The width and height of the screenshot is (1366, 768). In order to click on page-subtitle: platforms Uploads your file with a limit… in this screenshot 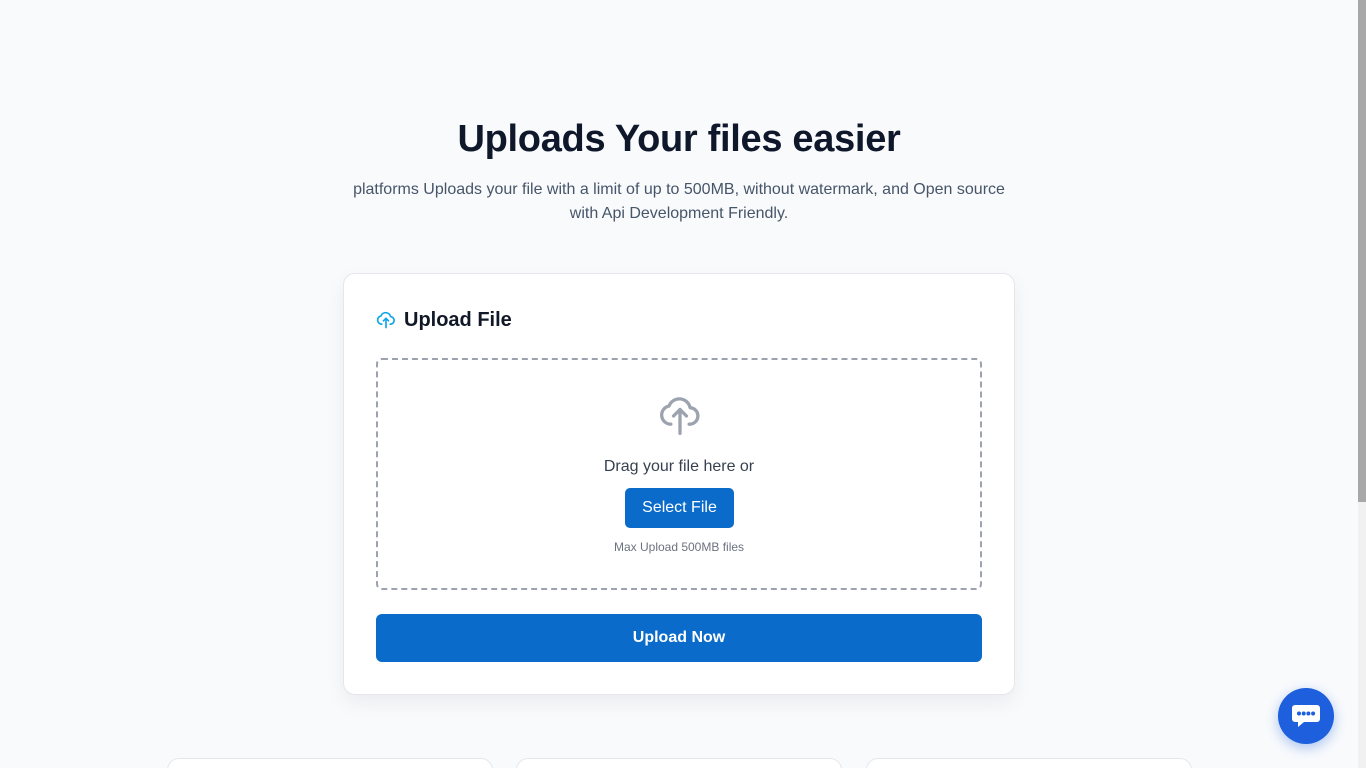, I will do `click(679, 201)`.